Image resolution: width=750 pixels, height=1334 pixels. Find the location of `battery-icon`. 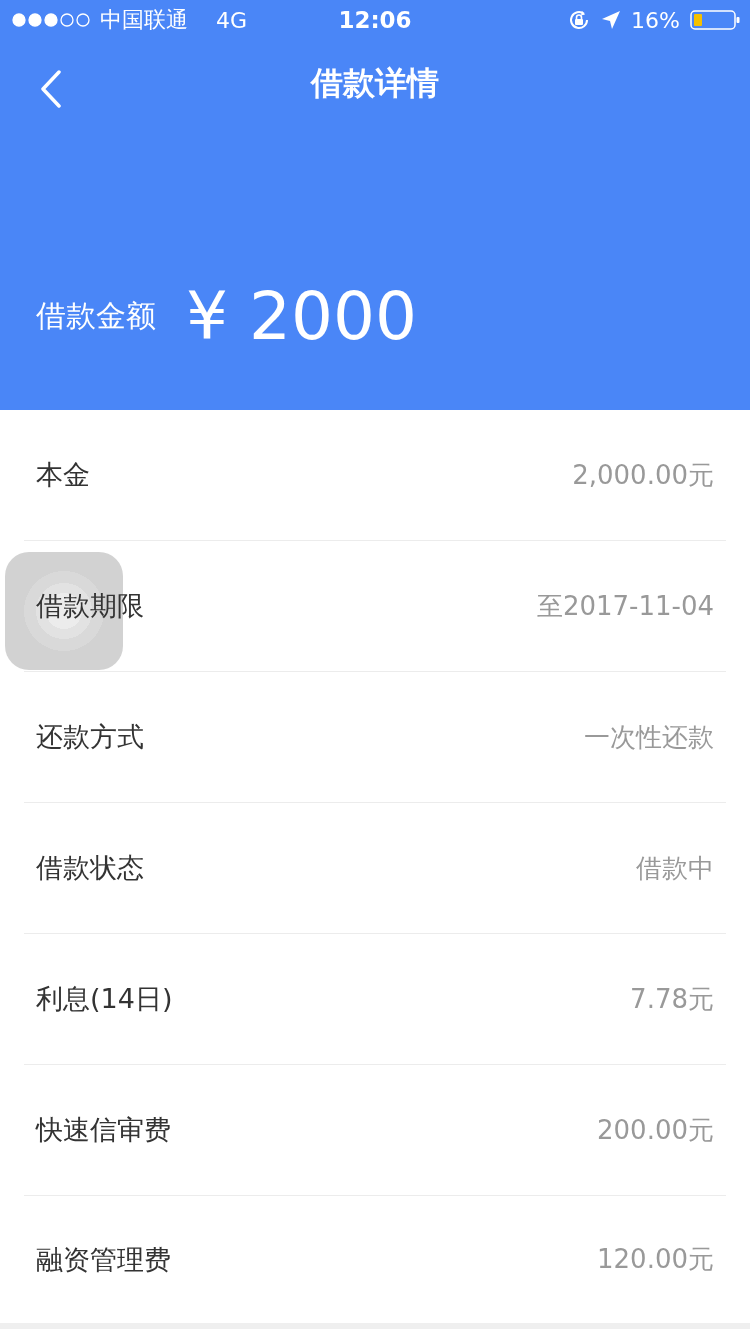

battery-icon is located at coordinates (715, 20).